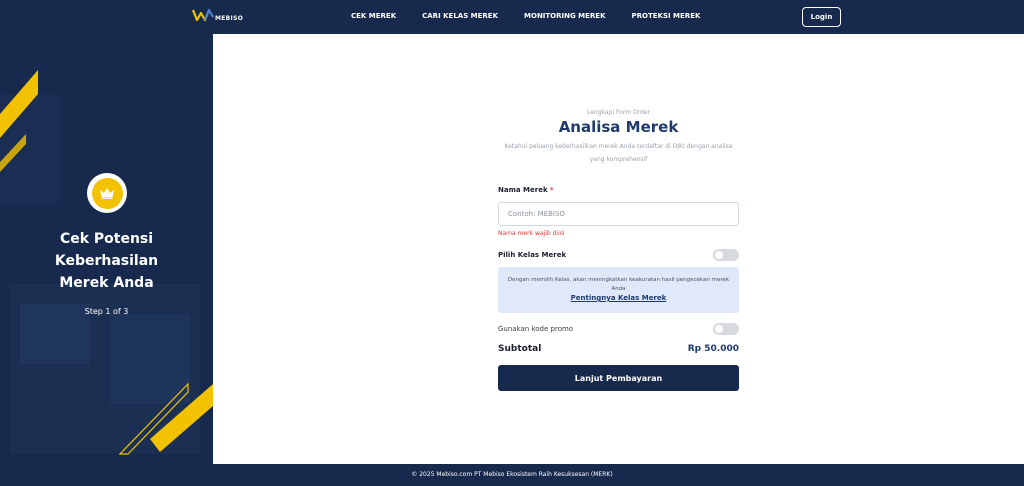 The height and width of the screenshot is (486, 1024). Describe the element at coordinates (821, 17) in the screenshot. I see `login-button: Login` at that location.